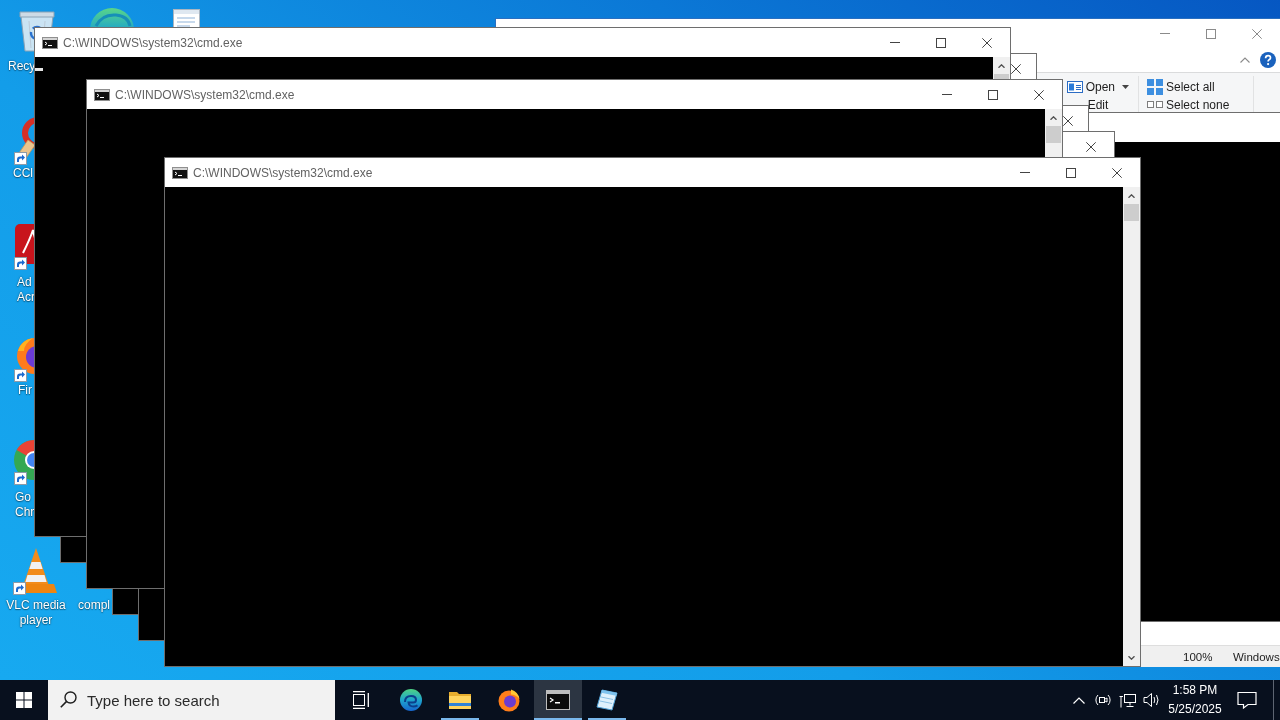  Describe the element at coordinates (509, 700) in the screenshot. I see `fox-globe-icon` at that location.